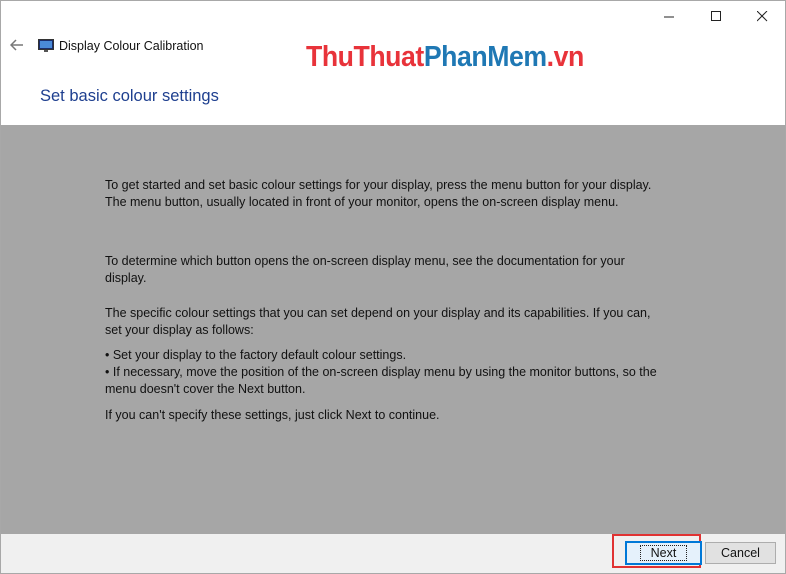 The height and width of the screenshot is (574, 786). Describe the element at coordinates (740, 553) in the screenshot. I see `cancel-button: Cancel` at that location.